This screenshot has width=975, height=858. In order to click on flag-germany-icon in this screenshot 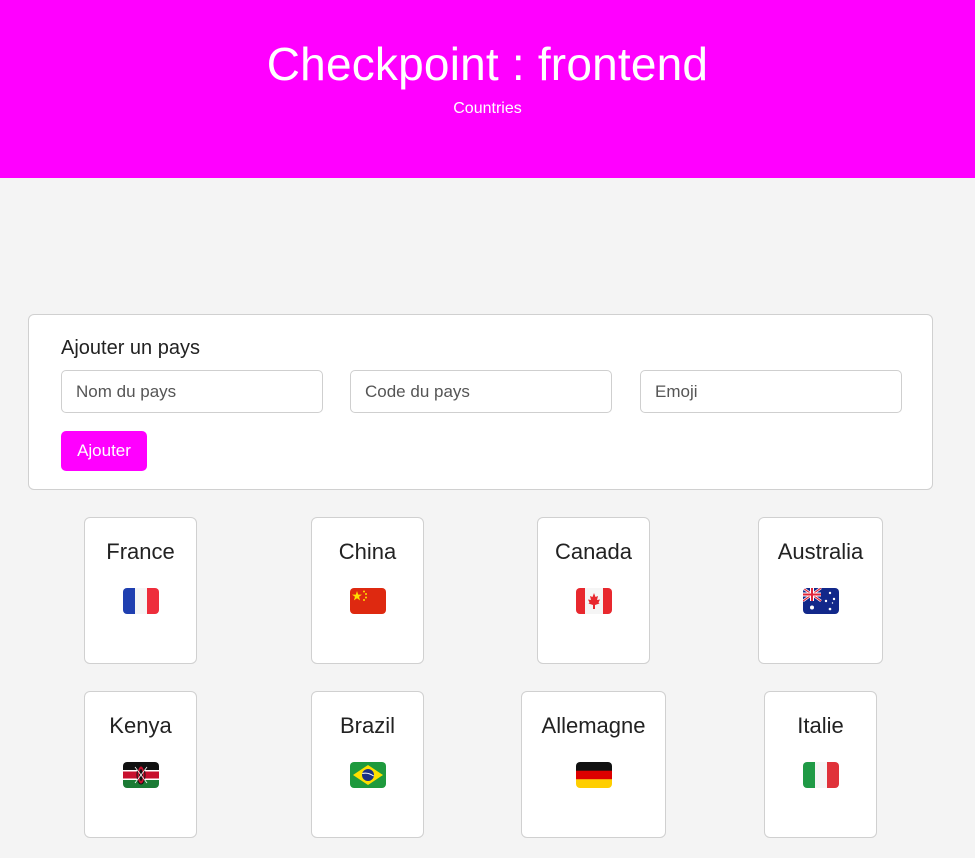, I will do `click(593, 775)`.